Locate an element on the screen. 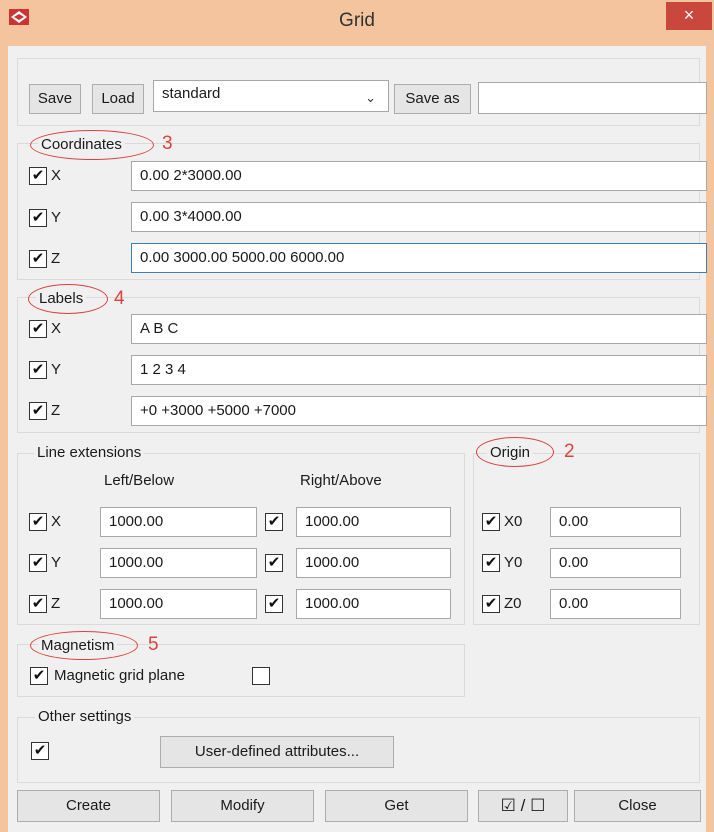  line-extension-z-right-input: 1000.00 is located at coordinates (373, 604).